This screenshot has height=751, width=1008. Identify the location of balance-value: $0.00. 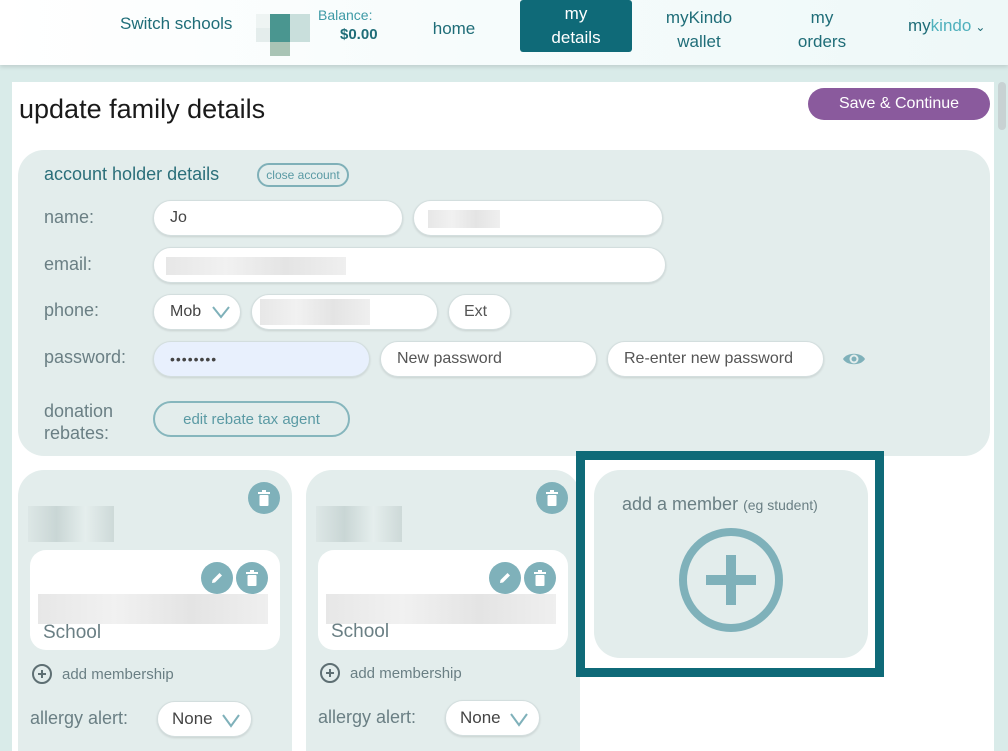
(359, 34).